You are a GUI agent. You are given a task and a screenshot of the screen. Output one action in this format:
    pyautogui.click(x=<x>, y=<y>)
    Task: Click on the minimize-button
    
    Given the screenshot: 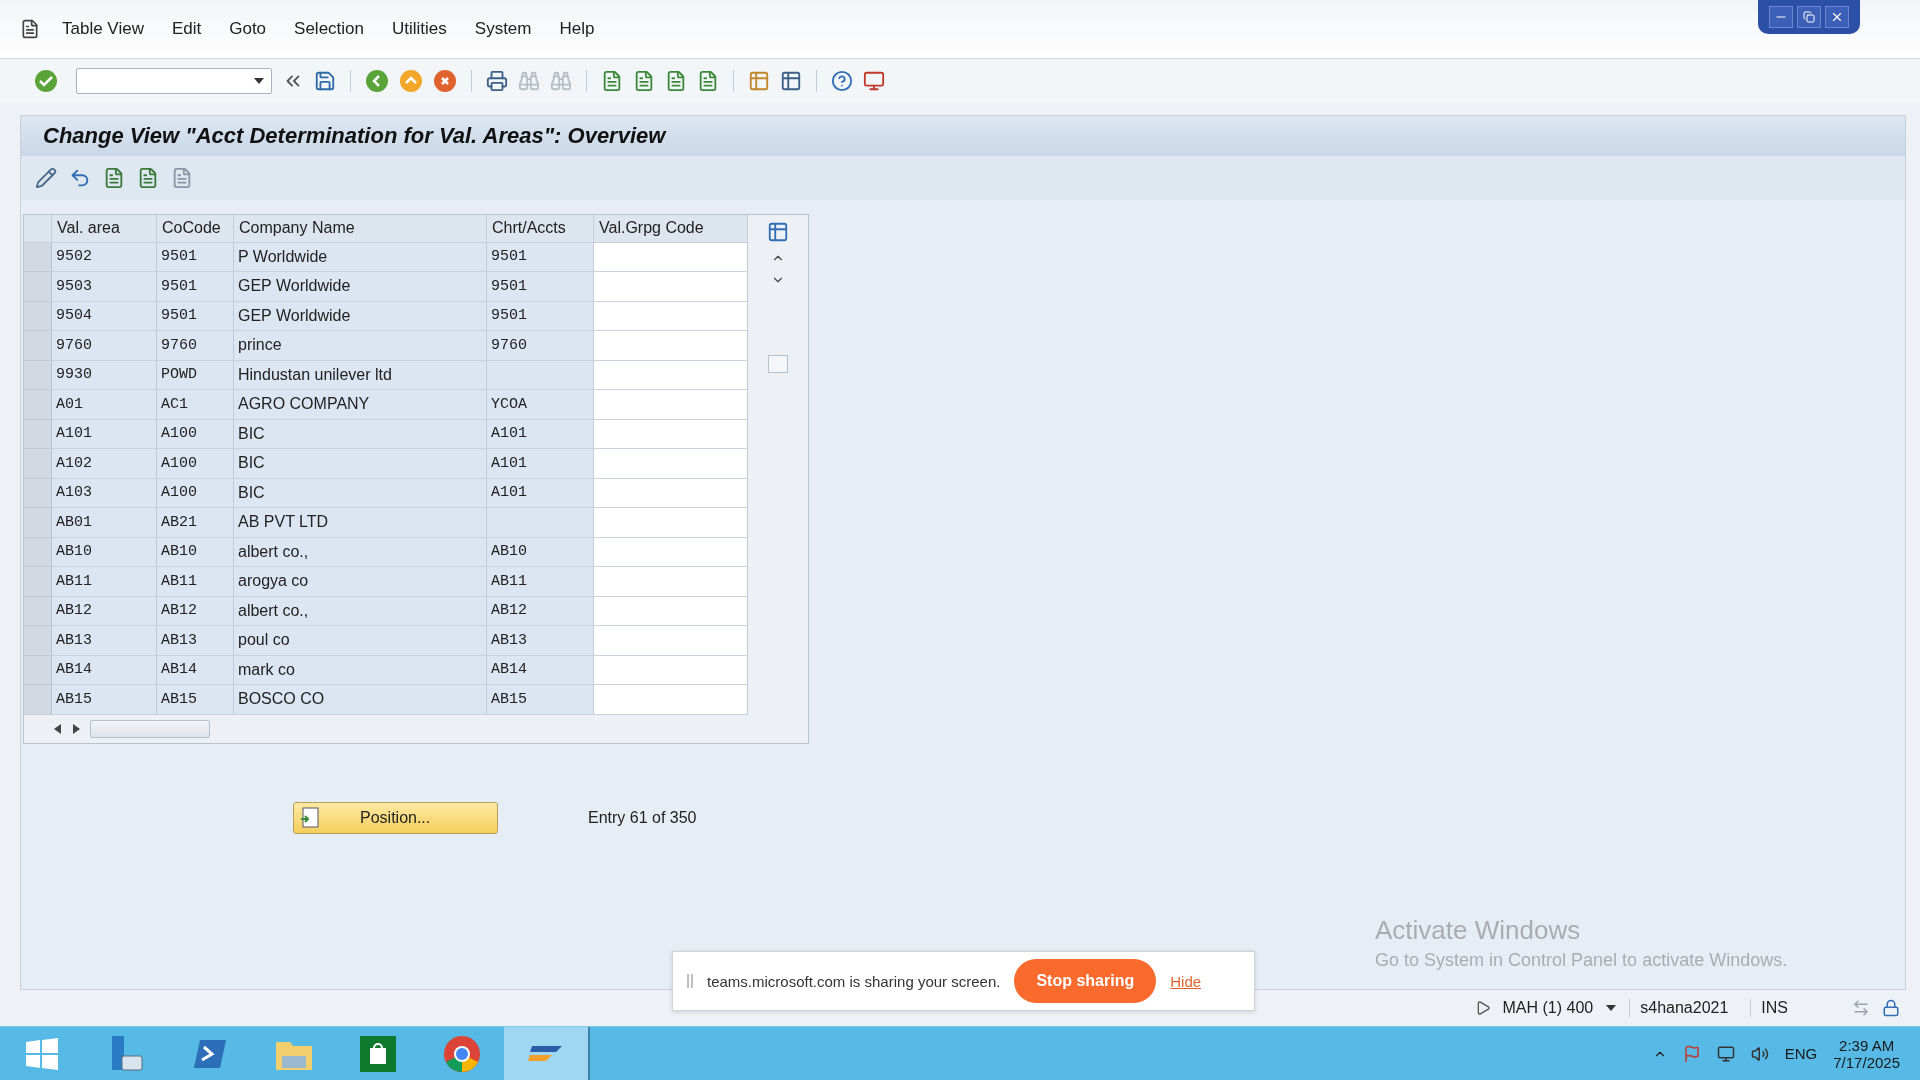 What is the action you would take?
    pyautogui.click(x=1781, y=17)
    